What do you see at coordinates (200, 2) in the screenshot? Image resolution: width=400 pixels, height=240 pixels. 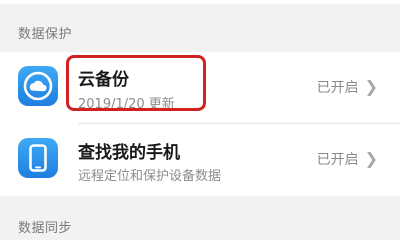 I see `top-strip` at bounding box center [200, 2].